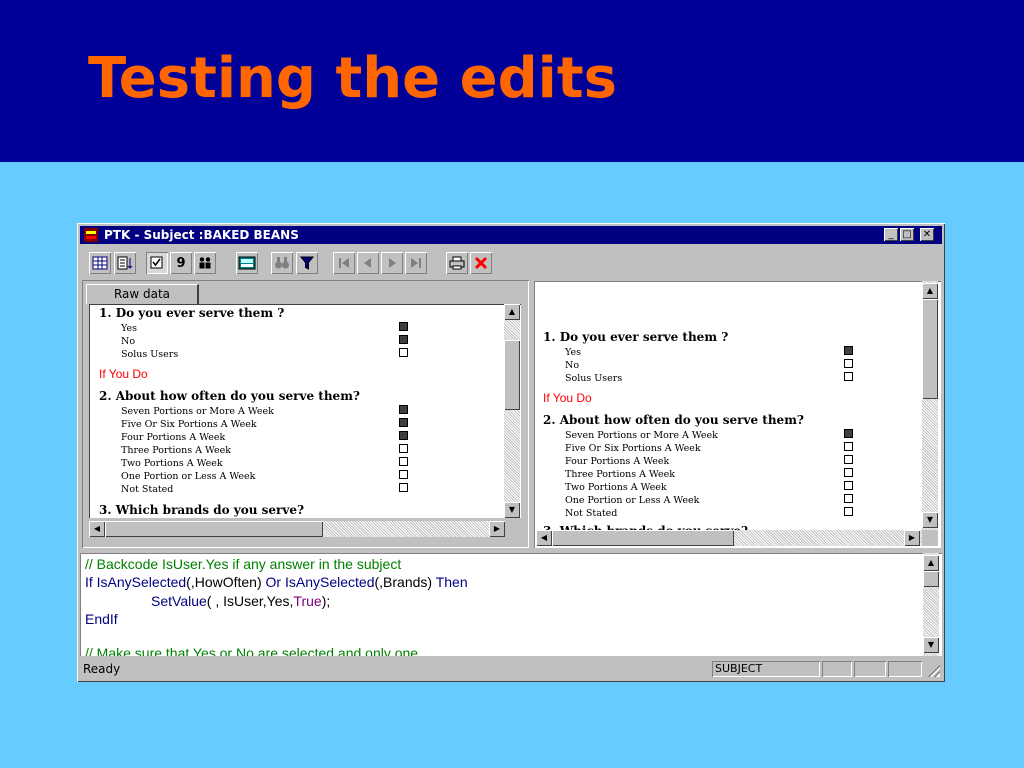 The width and height of the screenshot is (1024, 768). I want to click on sort-list-icon, so click(125, 263).